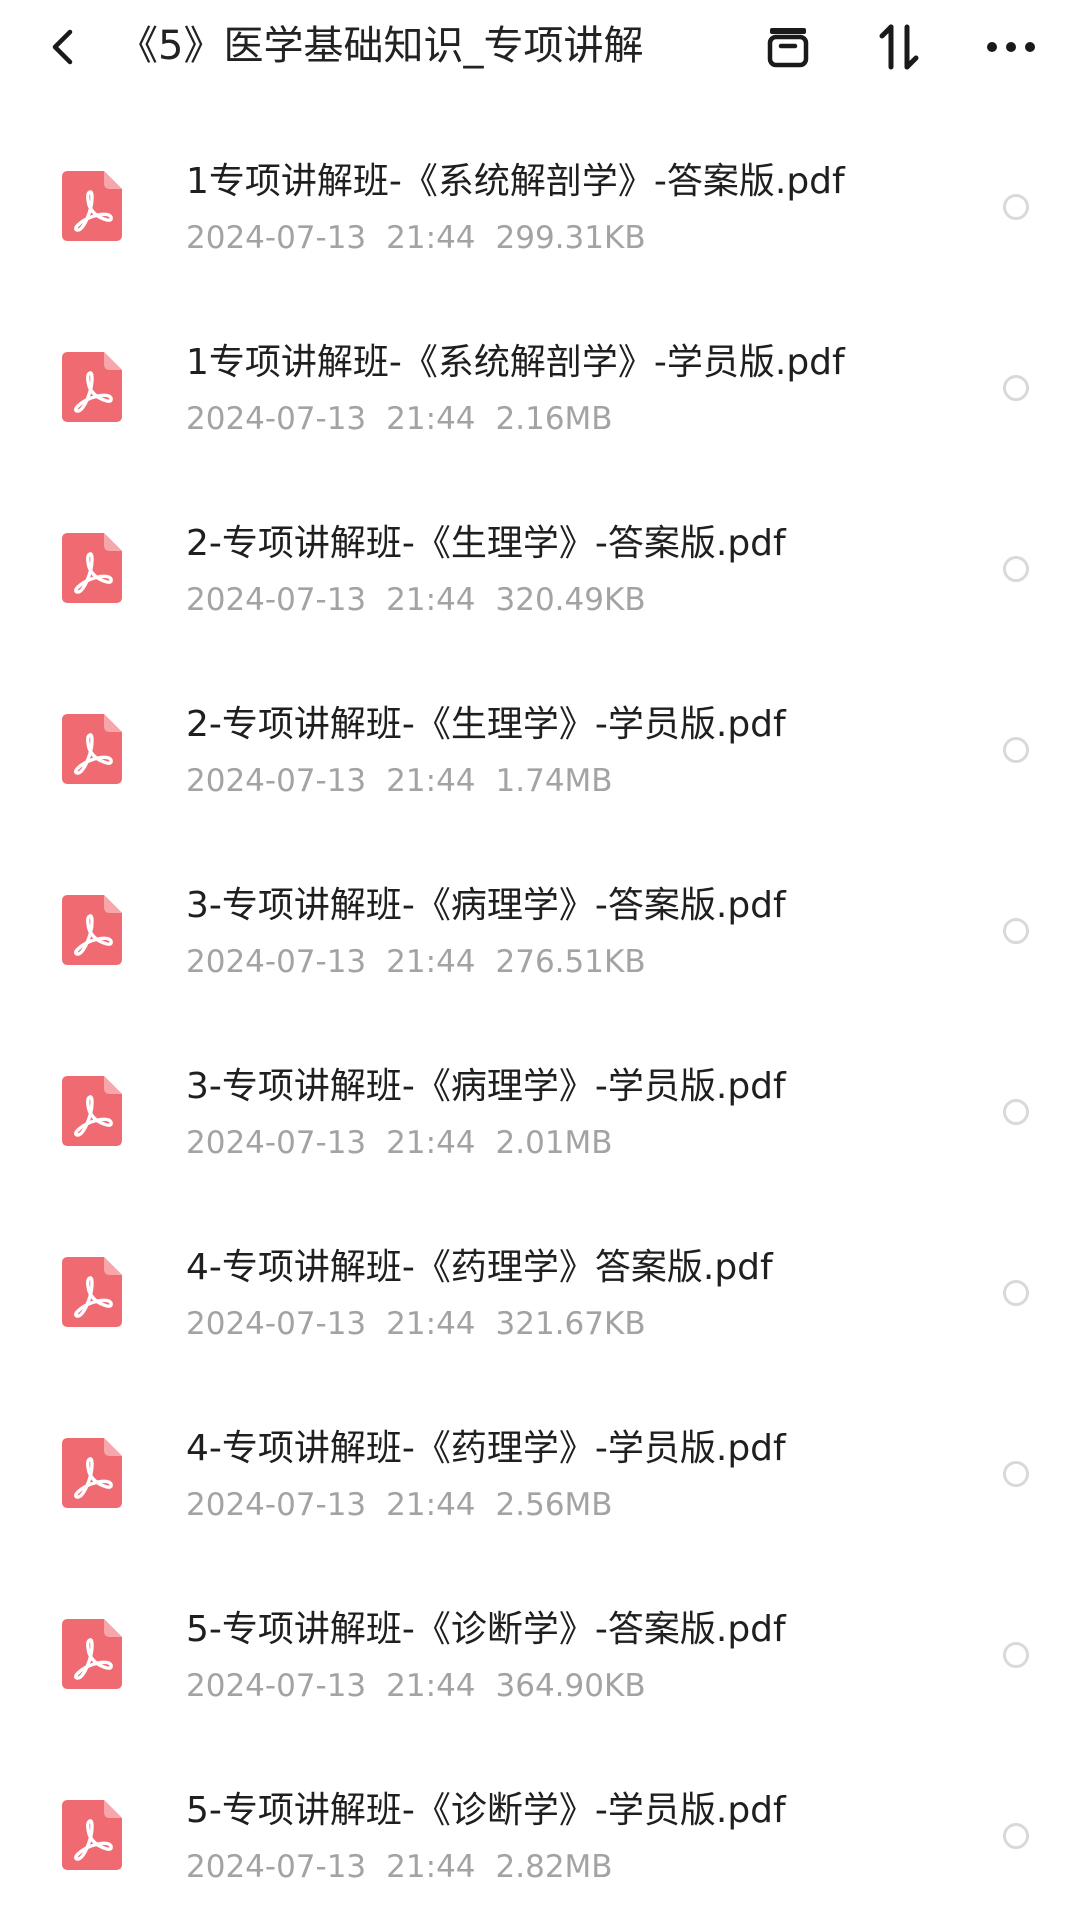 This screenshot has width=1080, height=1928. I want to click on file-meta: 2024-07-13 21:44 364.90KB, so click(426, 1686).